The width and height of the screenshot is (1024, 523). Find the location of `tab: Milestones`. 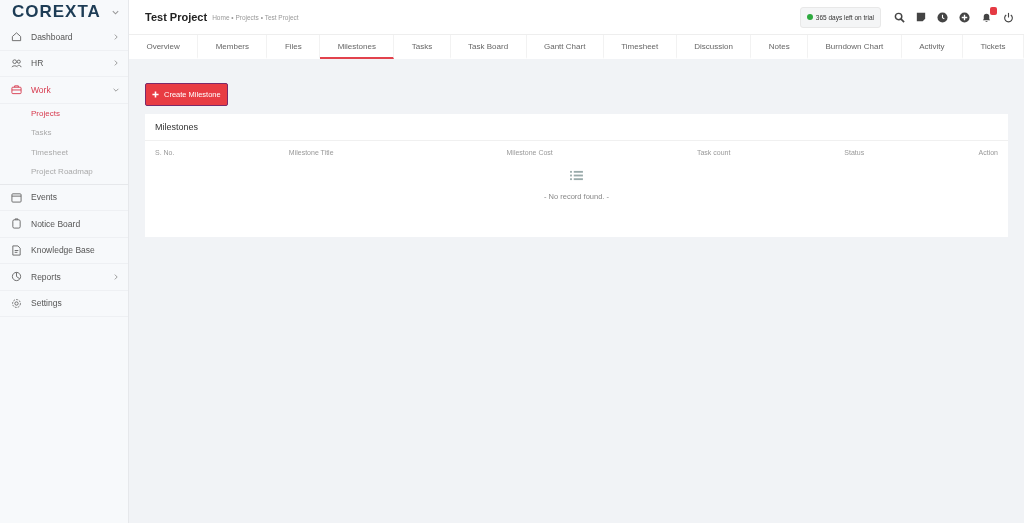

tab: Milestones is located at coordinates (357, 47).